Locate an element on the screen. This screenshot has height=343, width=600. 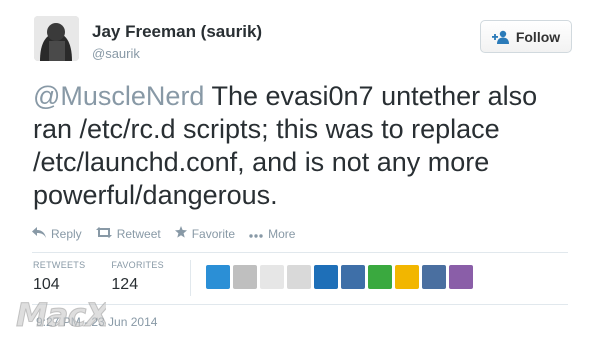
user-avatar is located at coordinates (56, 38).